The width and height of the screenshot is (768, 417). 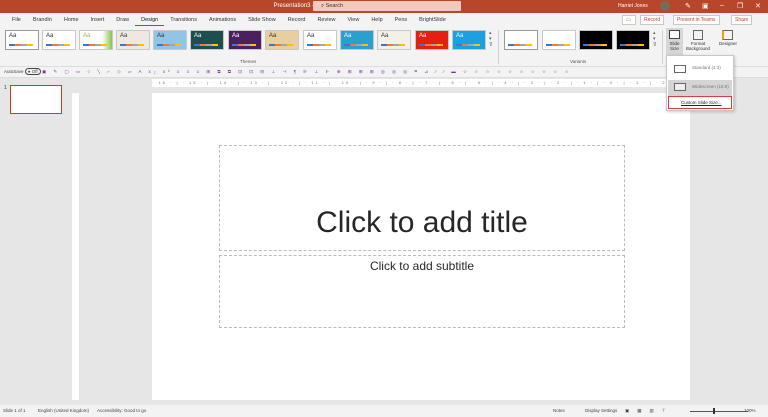 I want to click on subtitle-placeholder: Click to add subtitle, so click(x=422, y=291).